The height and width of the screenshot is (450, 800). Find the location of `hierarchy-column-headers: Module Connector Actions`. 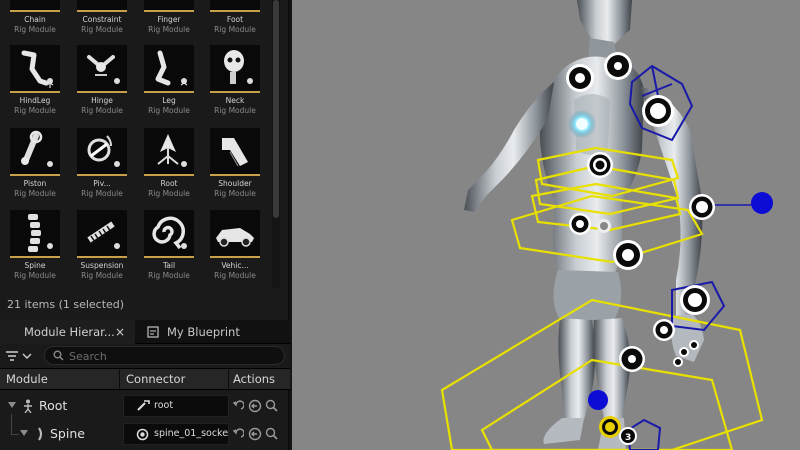

hierarchy-column-headers: Module Connector Actions is located at coordinates (145, 379).